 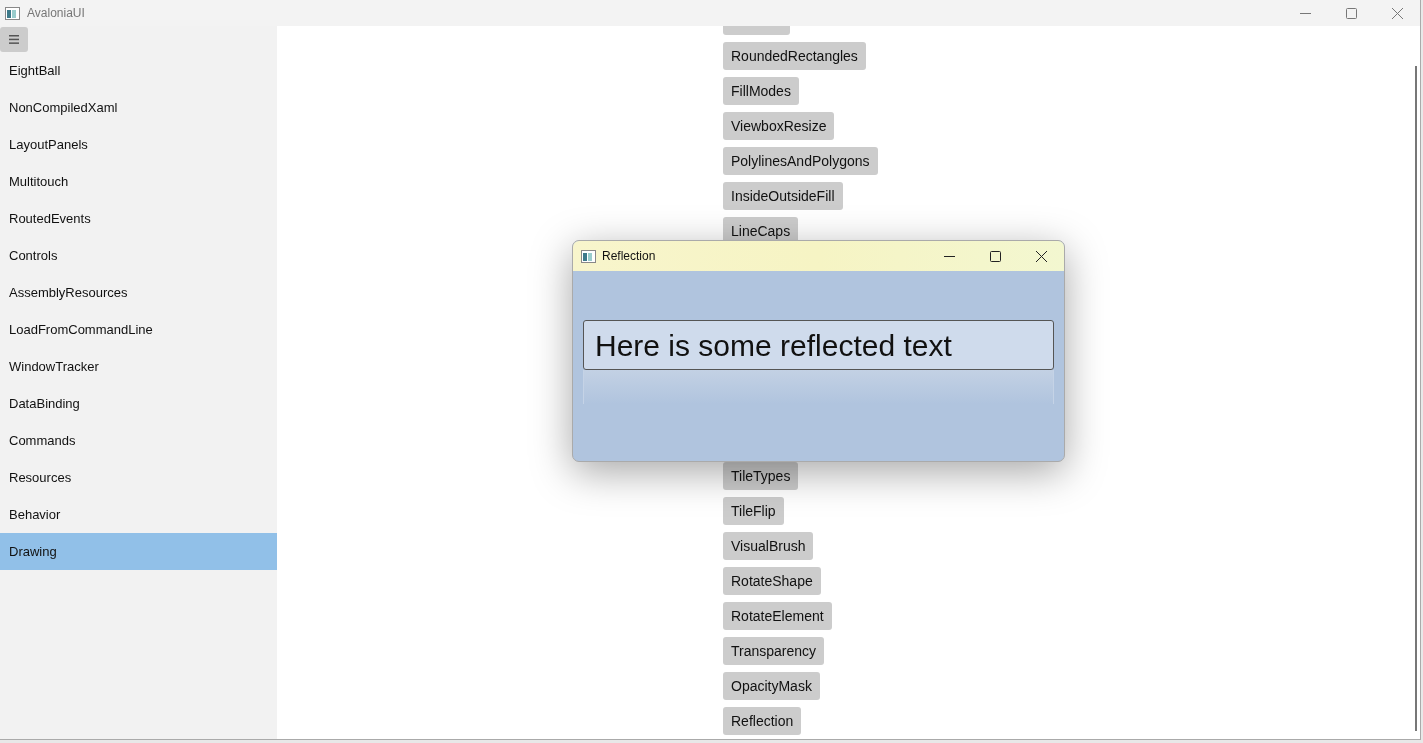 I want to click on menu-button, so click(x=14, y=39).